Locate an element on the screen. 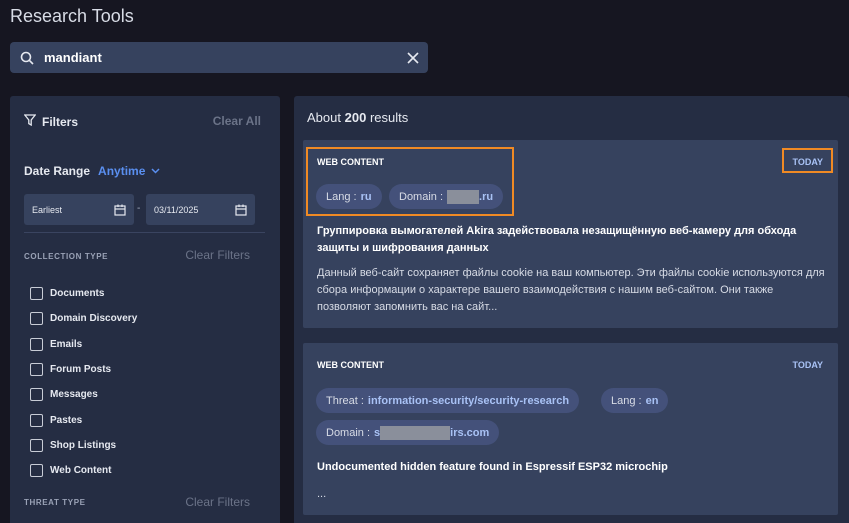 This screenshot has width=849, height=523. page-title: Research Tools is located at coordinates (72, 16).